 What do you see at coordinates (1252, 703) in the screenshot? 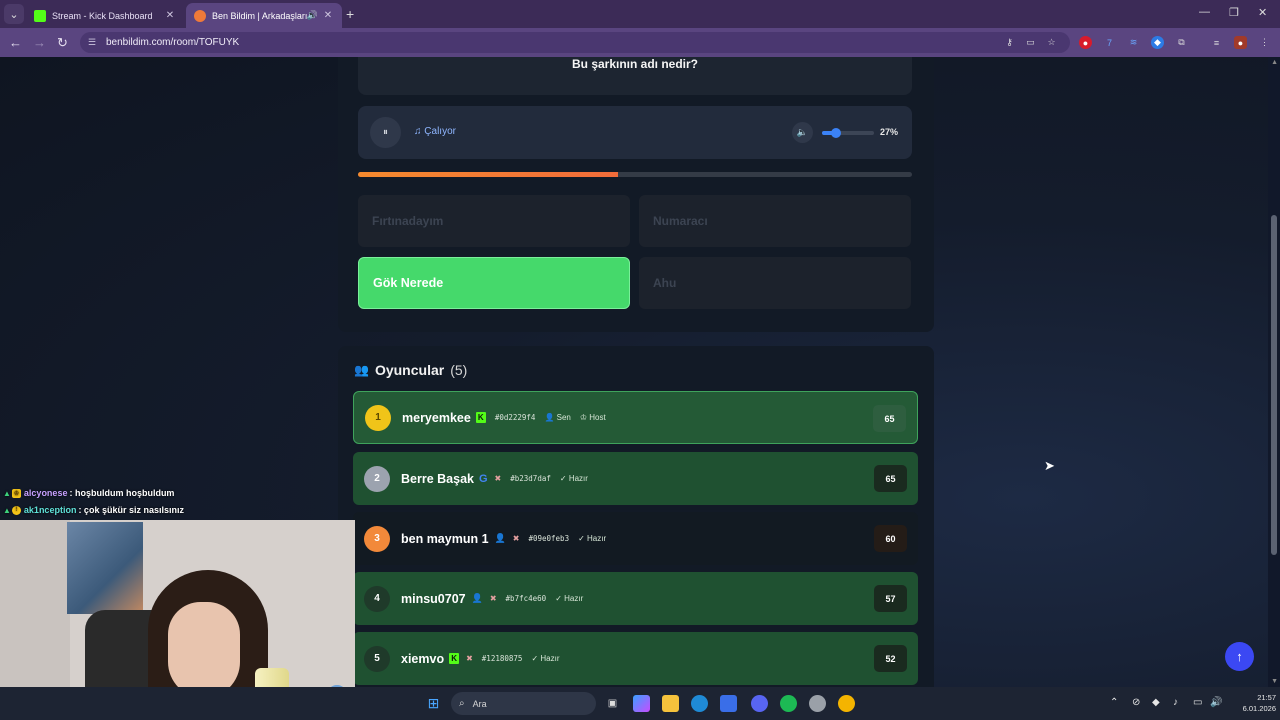
I see `taskbar-clock: 21:57 6.01.2026` at bounding box center [1252, 703].